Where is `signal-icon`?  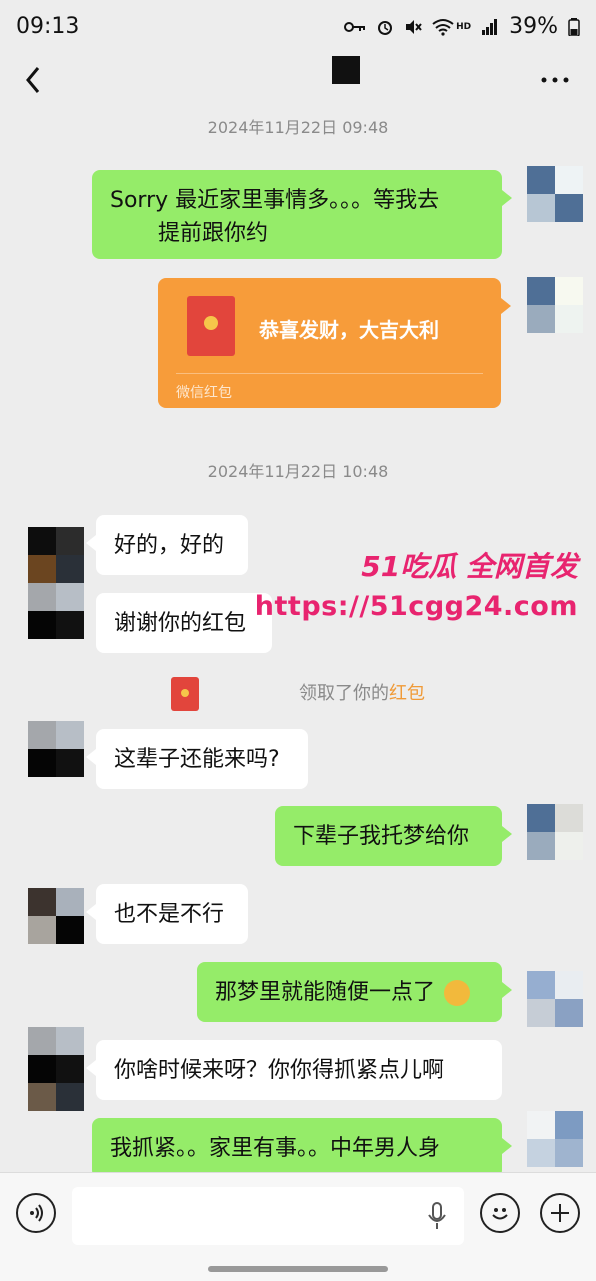 signal-icon is located at coordinates (490, 26).